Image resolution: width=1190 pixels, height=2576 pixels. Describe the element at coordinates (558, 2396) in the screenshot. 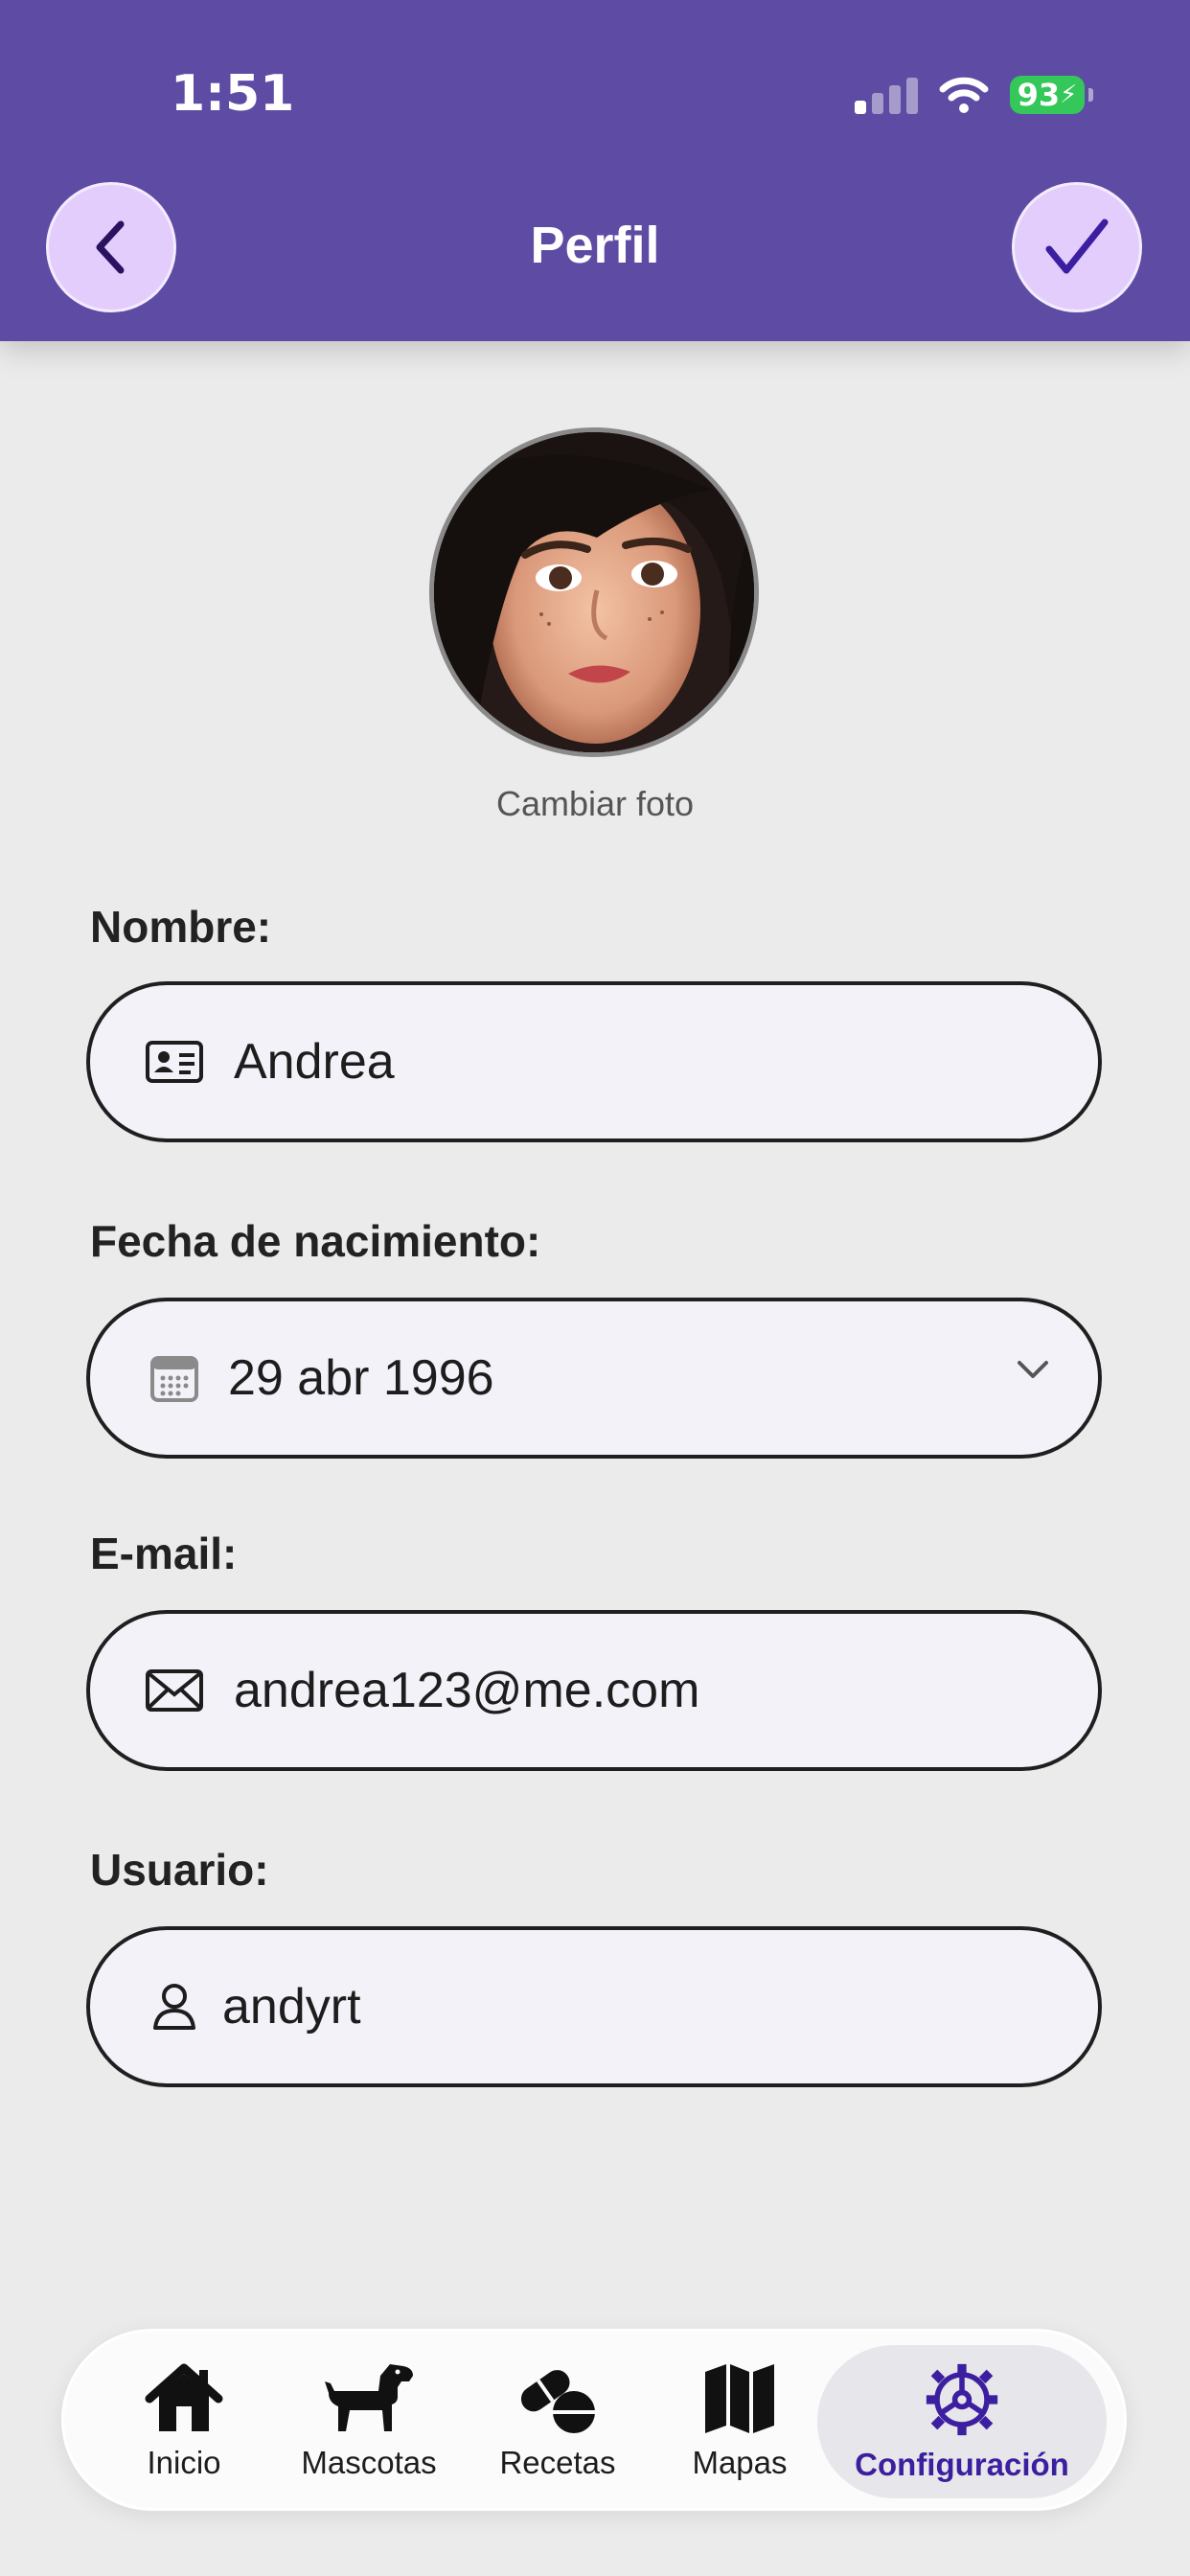

I see `pills-icon` at that location.